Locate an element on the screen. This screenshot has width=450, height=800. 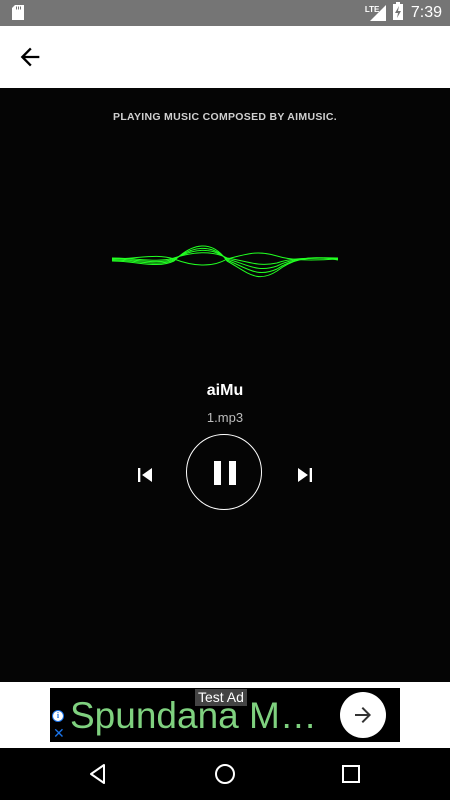
ad-label: Test Ad is located at coordinates (221, 697).